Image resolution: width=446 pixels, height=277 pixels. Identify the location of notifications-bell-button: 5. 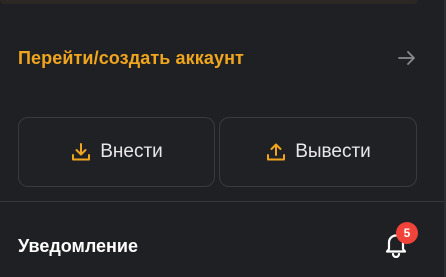
(397, 244).